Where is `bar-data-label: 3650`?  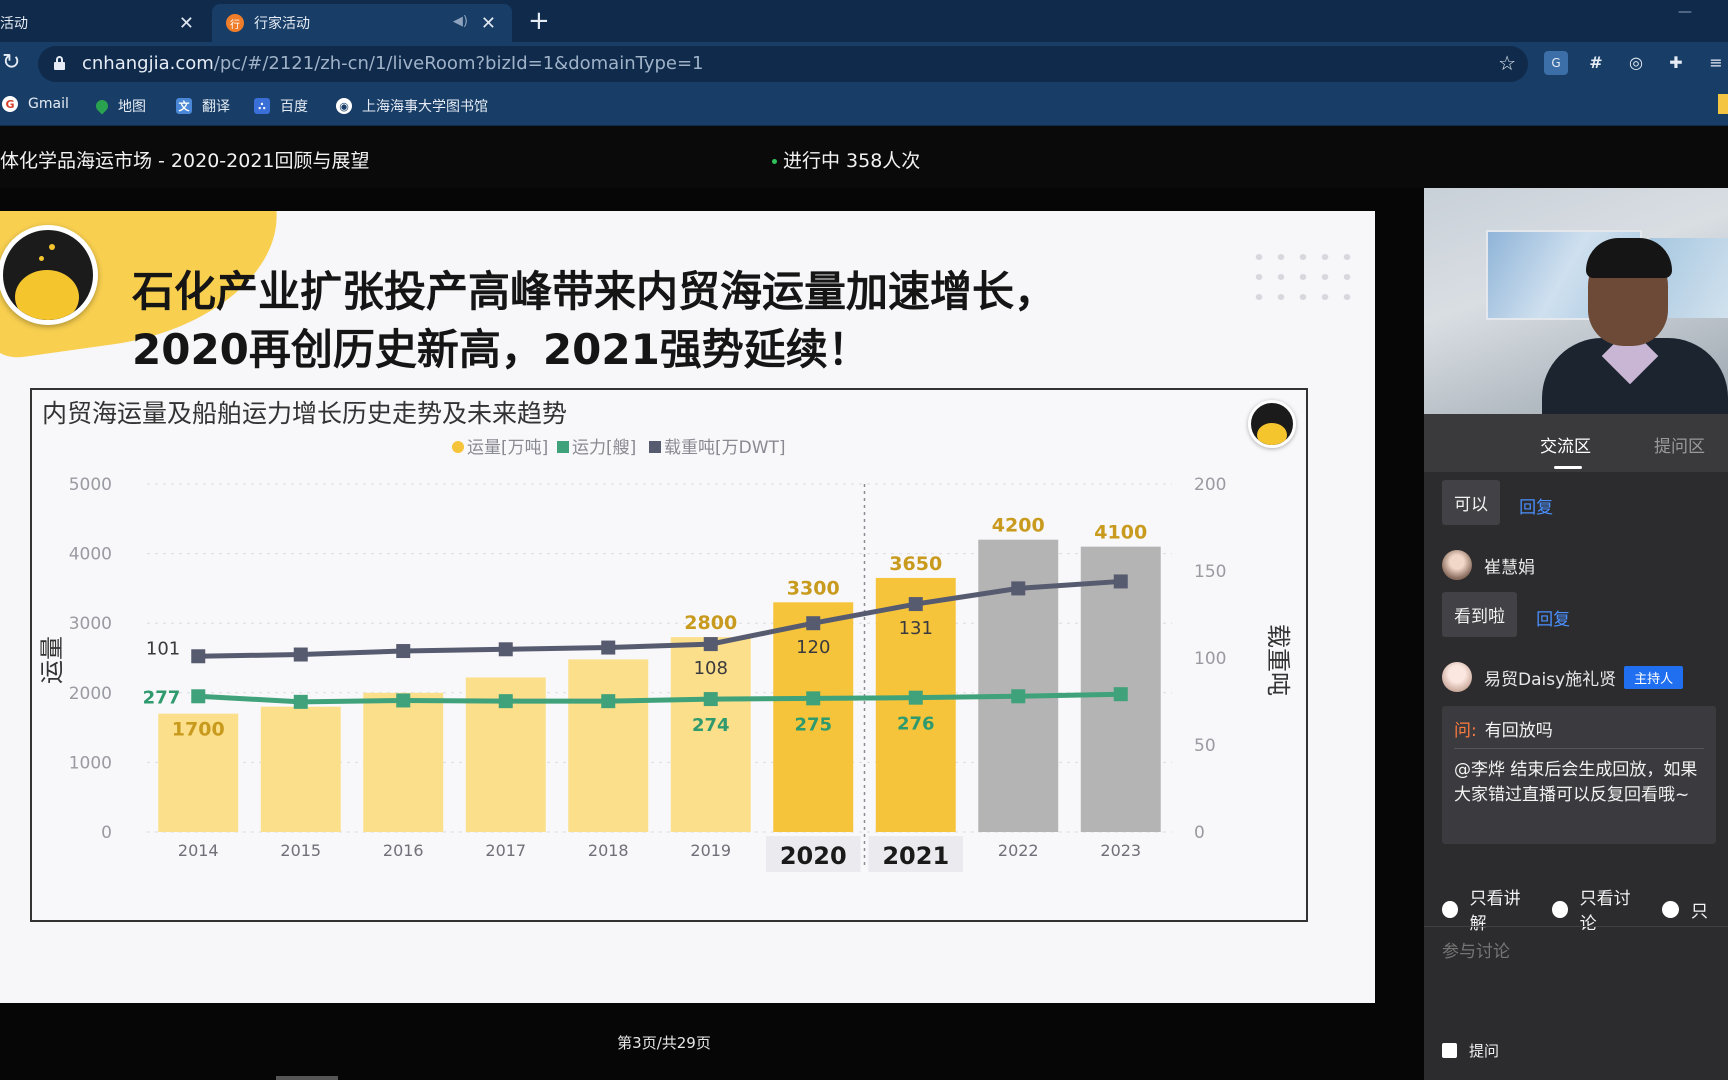 bar-data-label: 3650 is located at coordinates (915, 564).